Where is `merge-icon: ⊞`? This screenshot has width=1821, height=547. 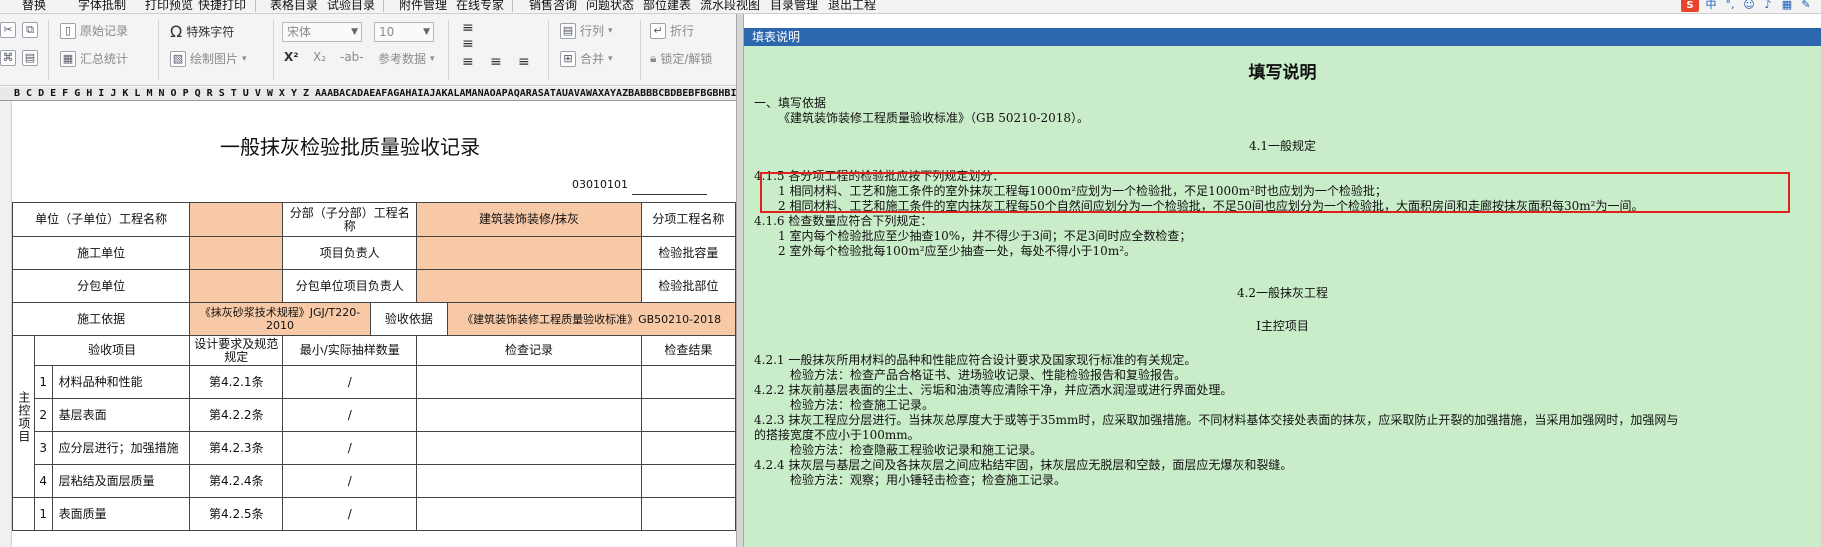
merge-icon: ⊞ is located at coordinates (568, 58).